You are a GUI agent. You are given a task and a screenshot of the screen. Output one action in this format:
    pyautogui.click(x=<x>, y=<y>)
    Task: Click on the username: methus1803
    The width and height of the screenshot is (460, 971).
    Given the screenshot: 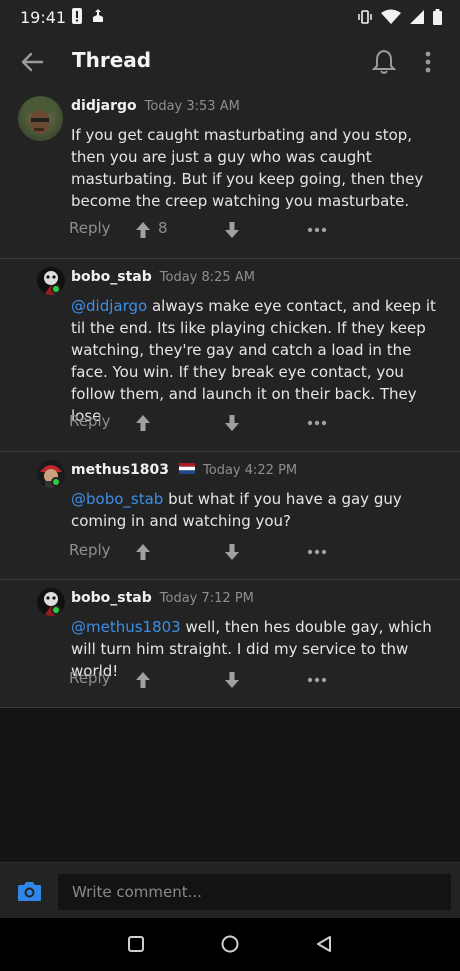 What is the action you would take?
    pyautogui.click(x=120, y=470)
    